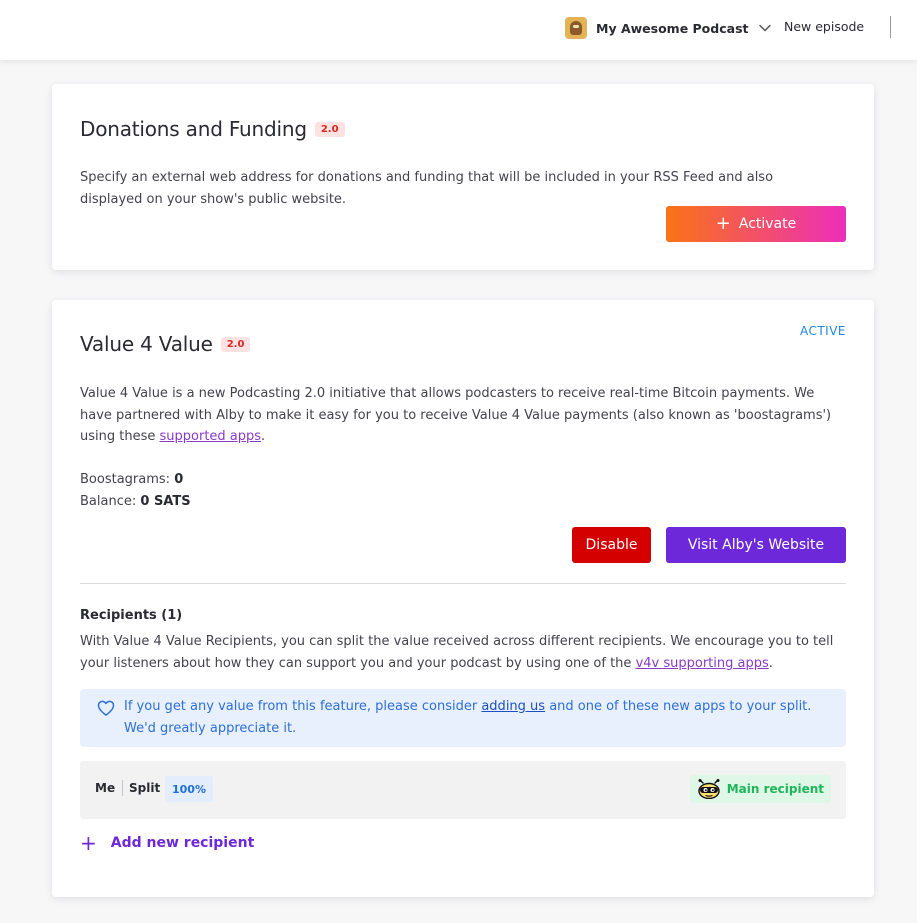  I want to click on recipients-title: Recipients (1), so click(131, 615).